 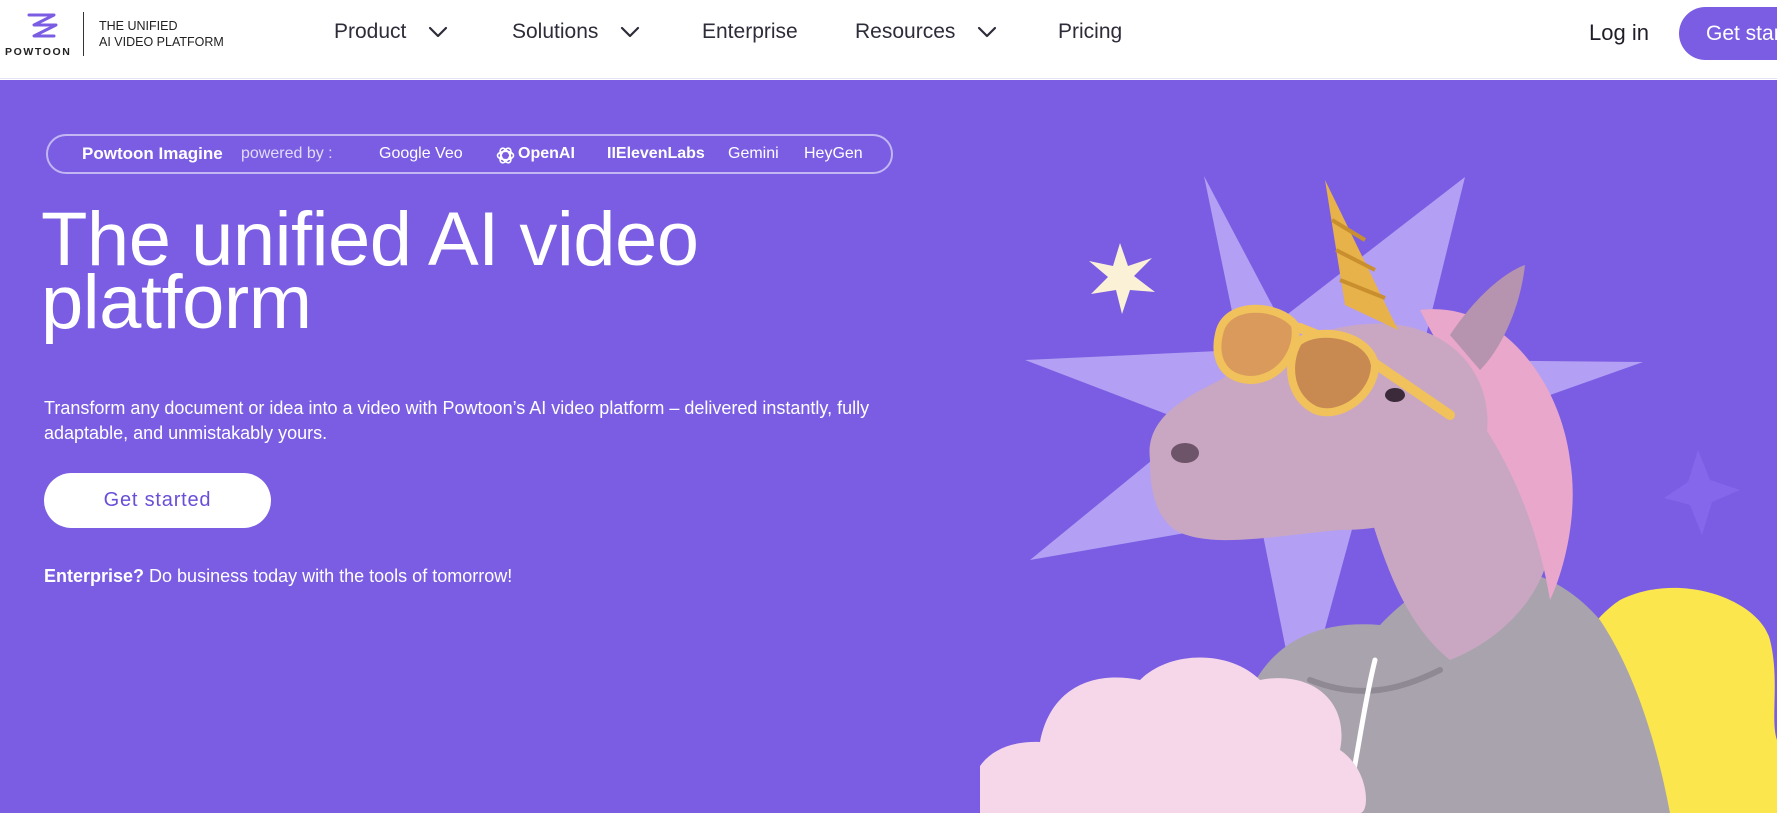 What do you see at coordinates (38, 52) in the screenshot?
I see `logo-wordmark: POWTOON` at bounding box center [38, 52].